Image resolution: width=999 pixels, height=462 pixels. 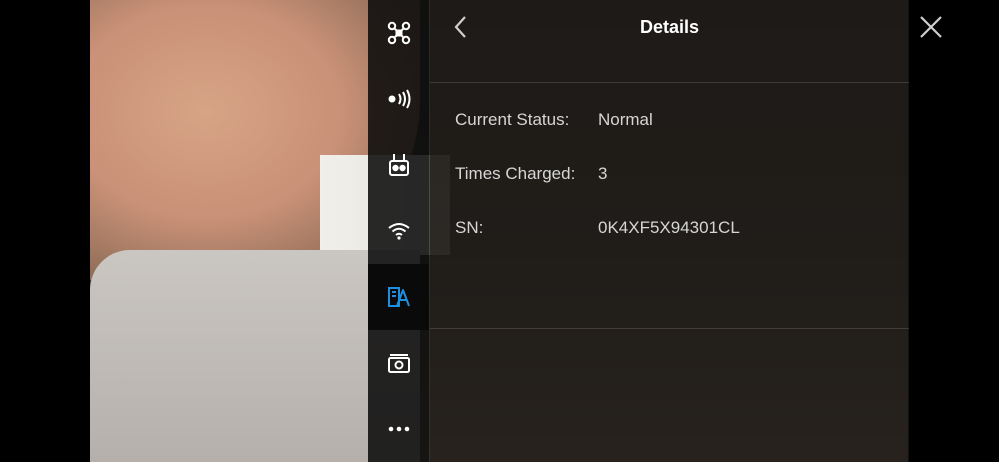 I want to click on camera-icon, so click(x=398, y=363).